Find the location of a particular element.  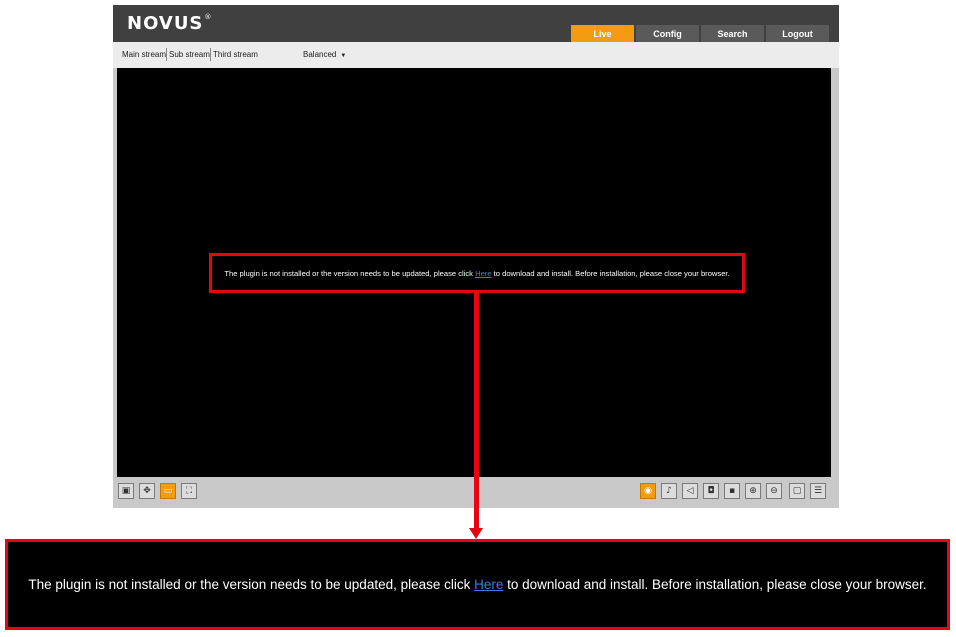

speaker-icon: ◁ is located at coordinates (690, 491).